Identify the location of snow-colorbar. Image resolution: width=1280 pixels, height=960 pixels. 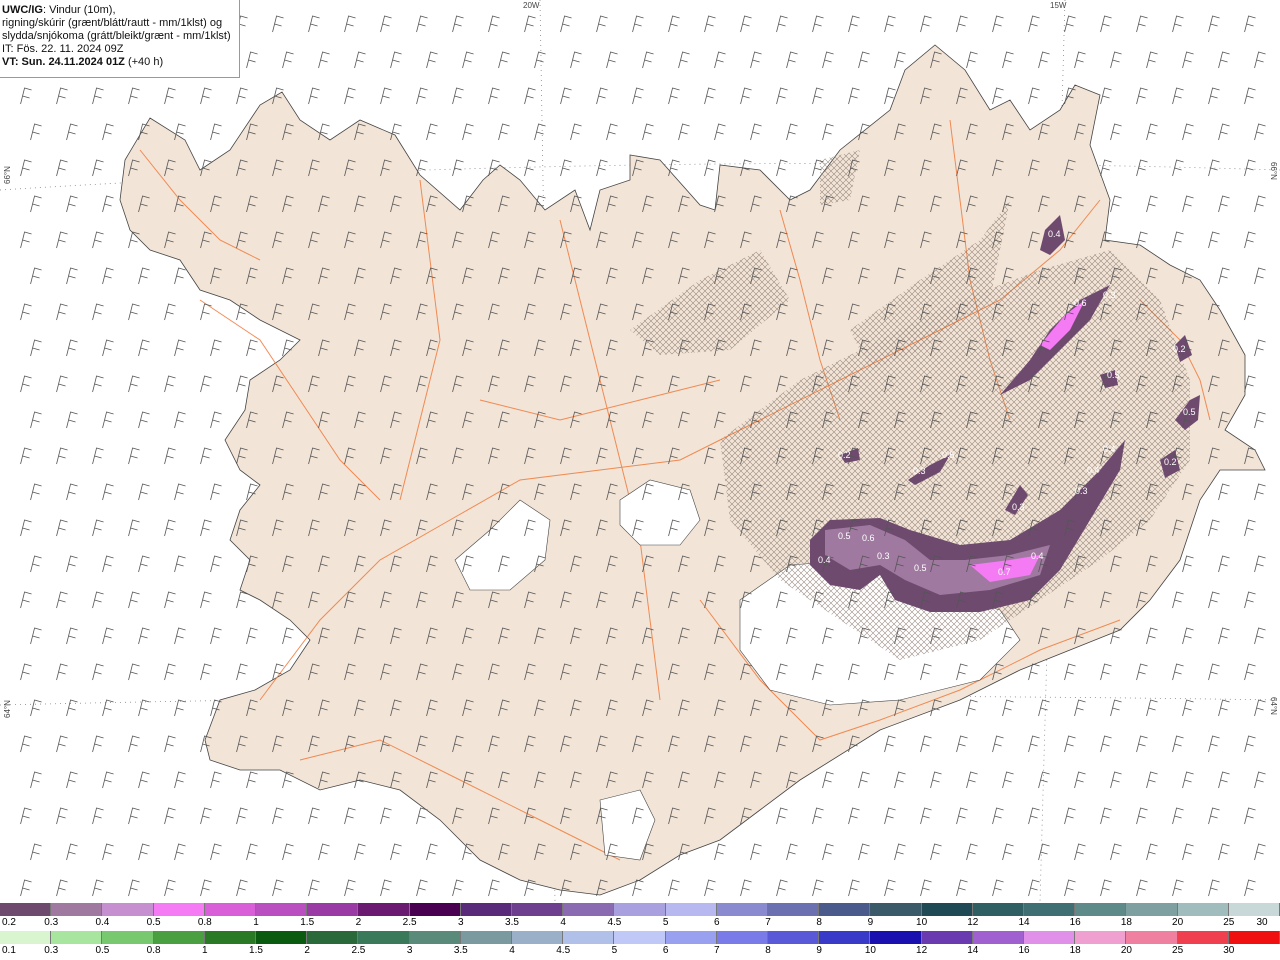
(640, 909).